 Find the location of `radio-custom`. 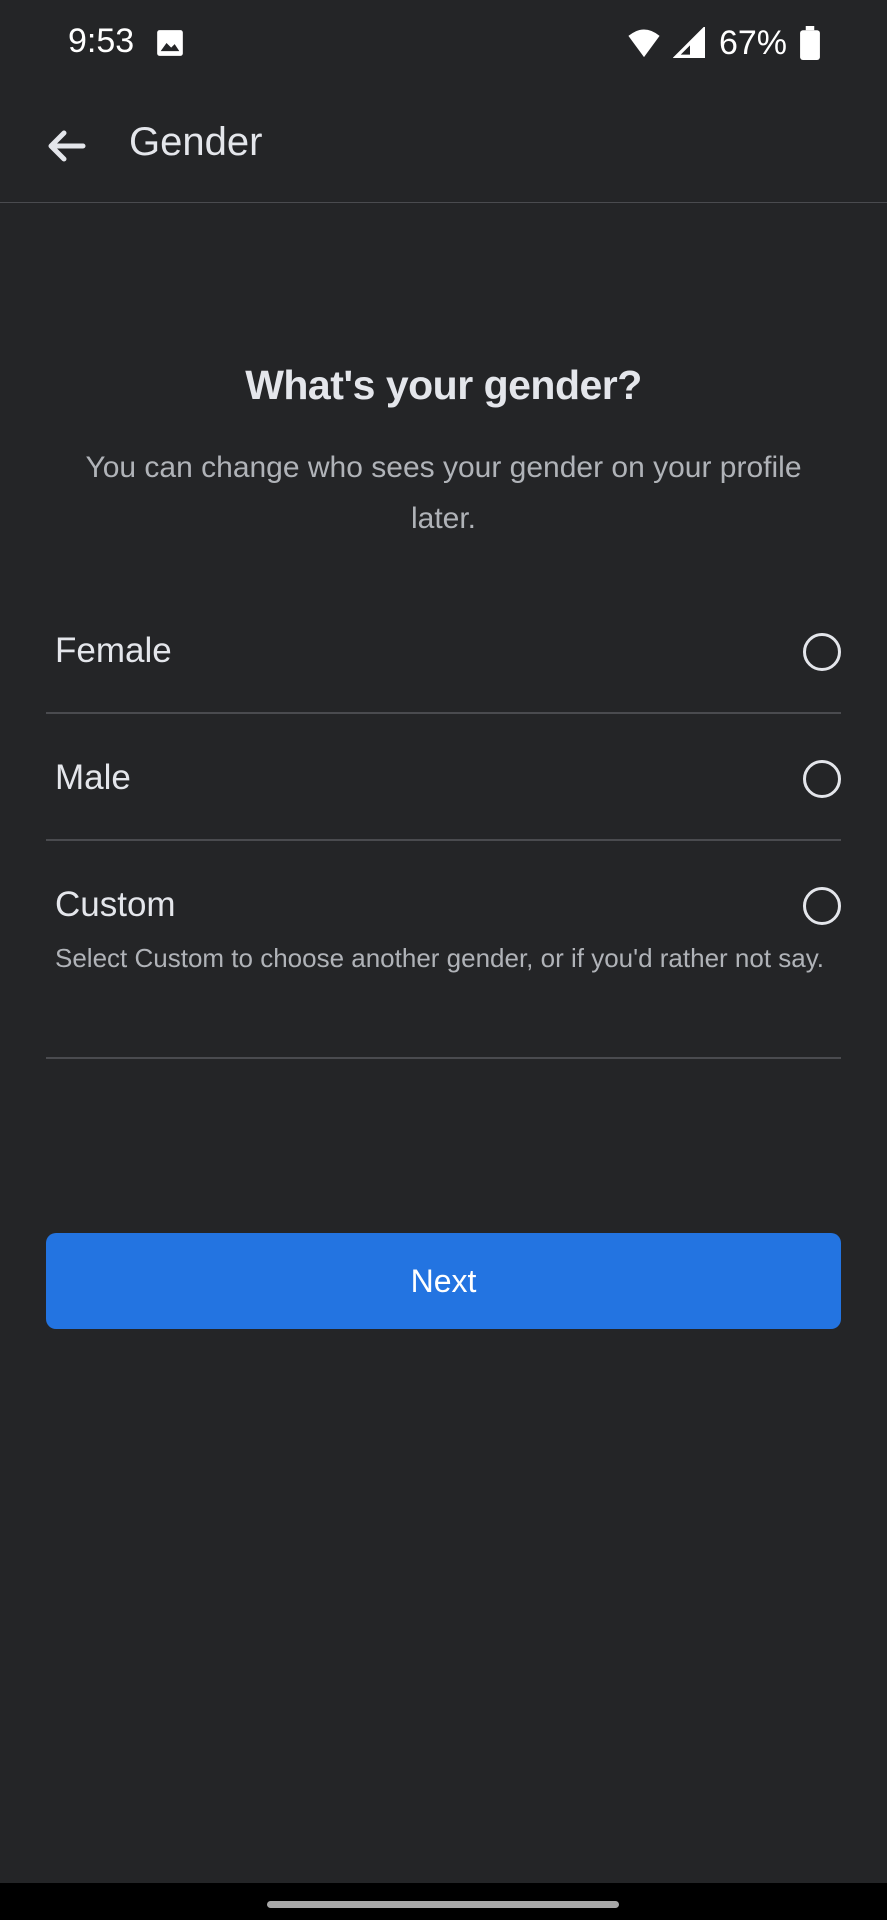

radio-custom is located at coordinates (822, 906).